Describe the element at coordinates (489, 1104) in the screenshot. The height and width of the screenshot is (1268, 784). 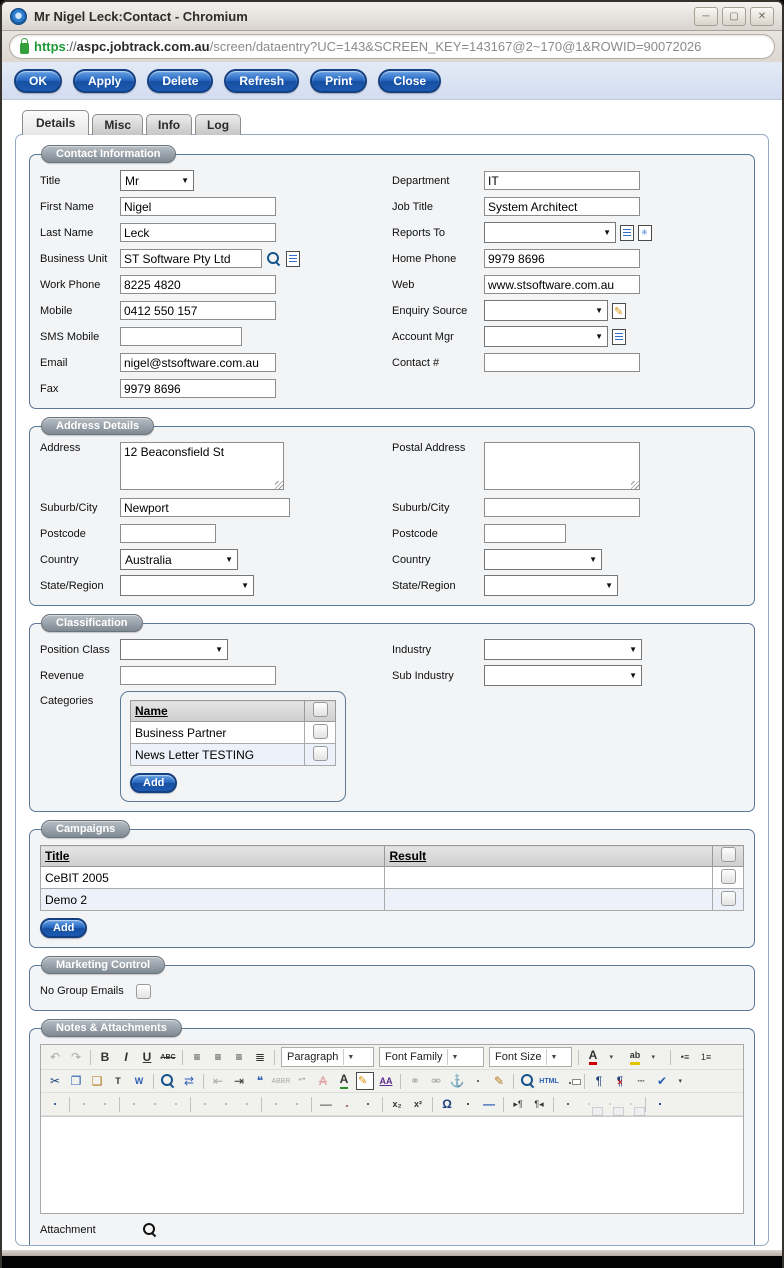
I see `advanced-hr-icon: —` at that location.